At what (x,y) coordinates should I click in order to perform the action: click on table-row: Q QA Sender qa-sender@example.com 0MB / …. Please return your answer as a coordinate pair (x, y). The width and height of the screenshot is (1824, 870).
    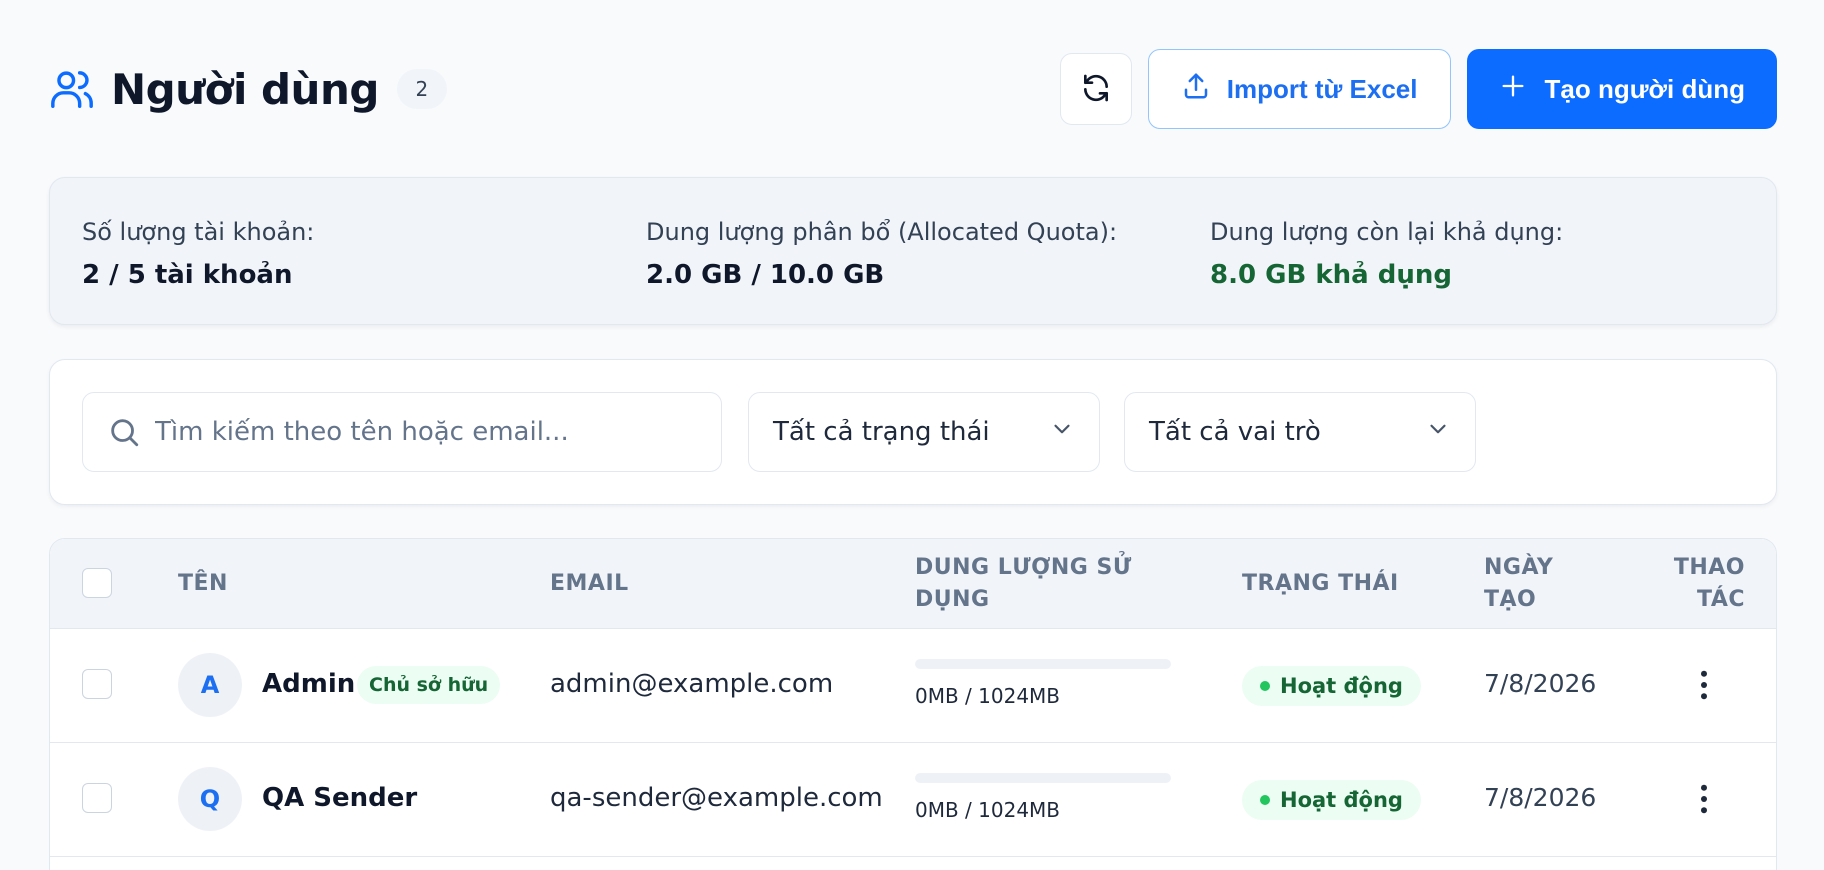
    Looking at the image, I should click on (913, 800).